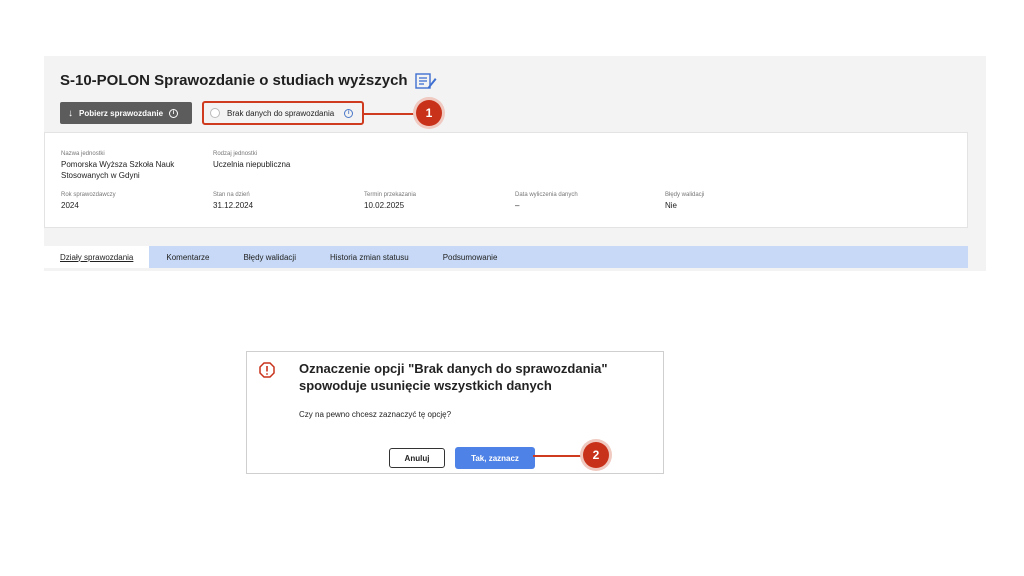  What do you see at coordinates (495, 458) in the screenshot?
I see `confirm-button: Tak, zaznacz` at bounding box center [495, 458].